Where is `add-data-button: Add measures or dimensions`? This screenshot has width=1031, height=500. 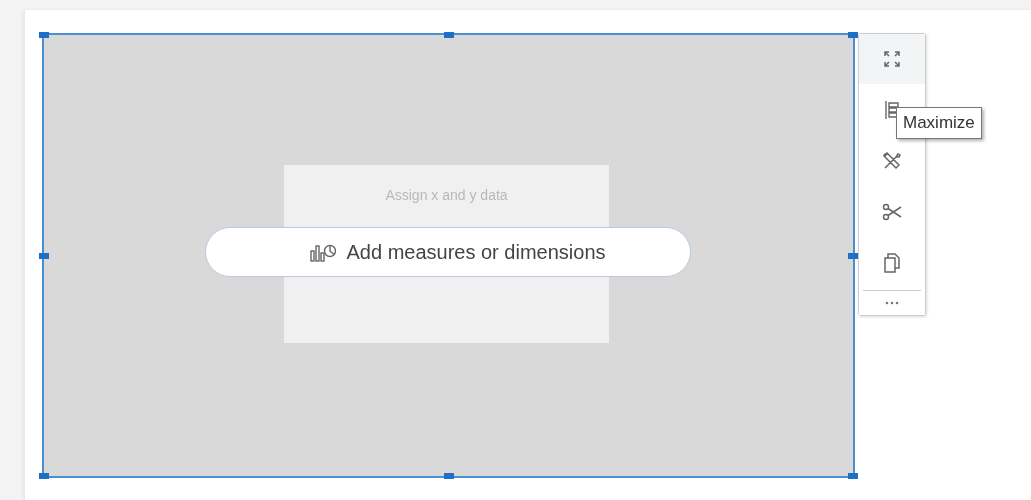
add-data-button: Add measures or dimensions is located at coordinates (448, 252).